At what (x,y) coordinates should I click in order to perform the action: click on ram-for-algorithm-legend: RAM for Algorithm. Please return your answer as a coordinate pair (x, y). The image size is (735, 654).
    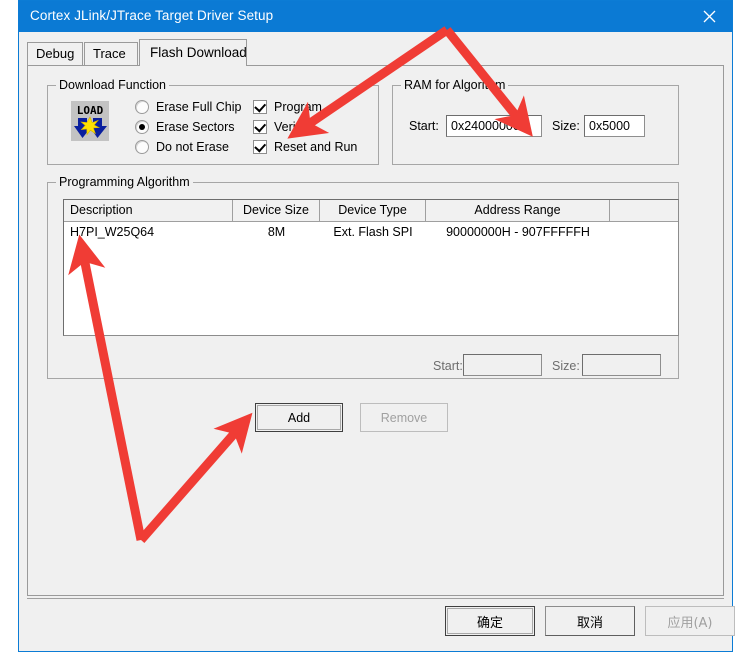
    Looking at the image, I should click on (455, 85).